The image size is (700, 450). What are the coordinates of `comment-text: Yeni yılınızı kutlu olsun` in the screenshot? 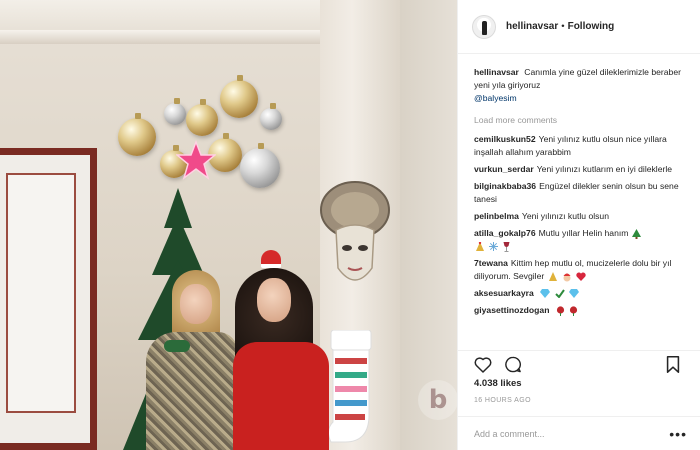 It's located at (565, 216).